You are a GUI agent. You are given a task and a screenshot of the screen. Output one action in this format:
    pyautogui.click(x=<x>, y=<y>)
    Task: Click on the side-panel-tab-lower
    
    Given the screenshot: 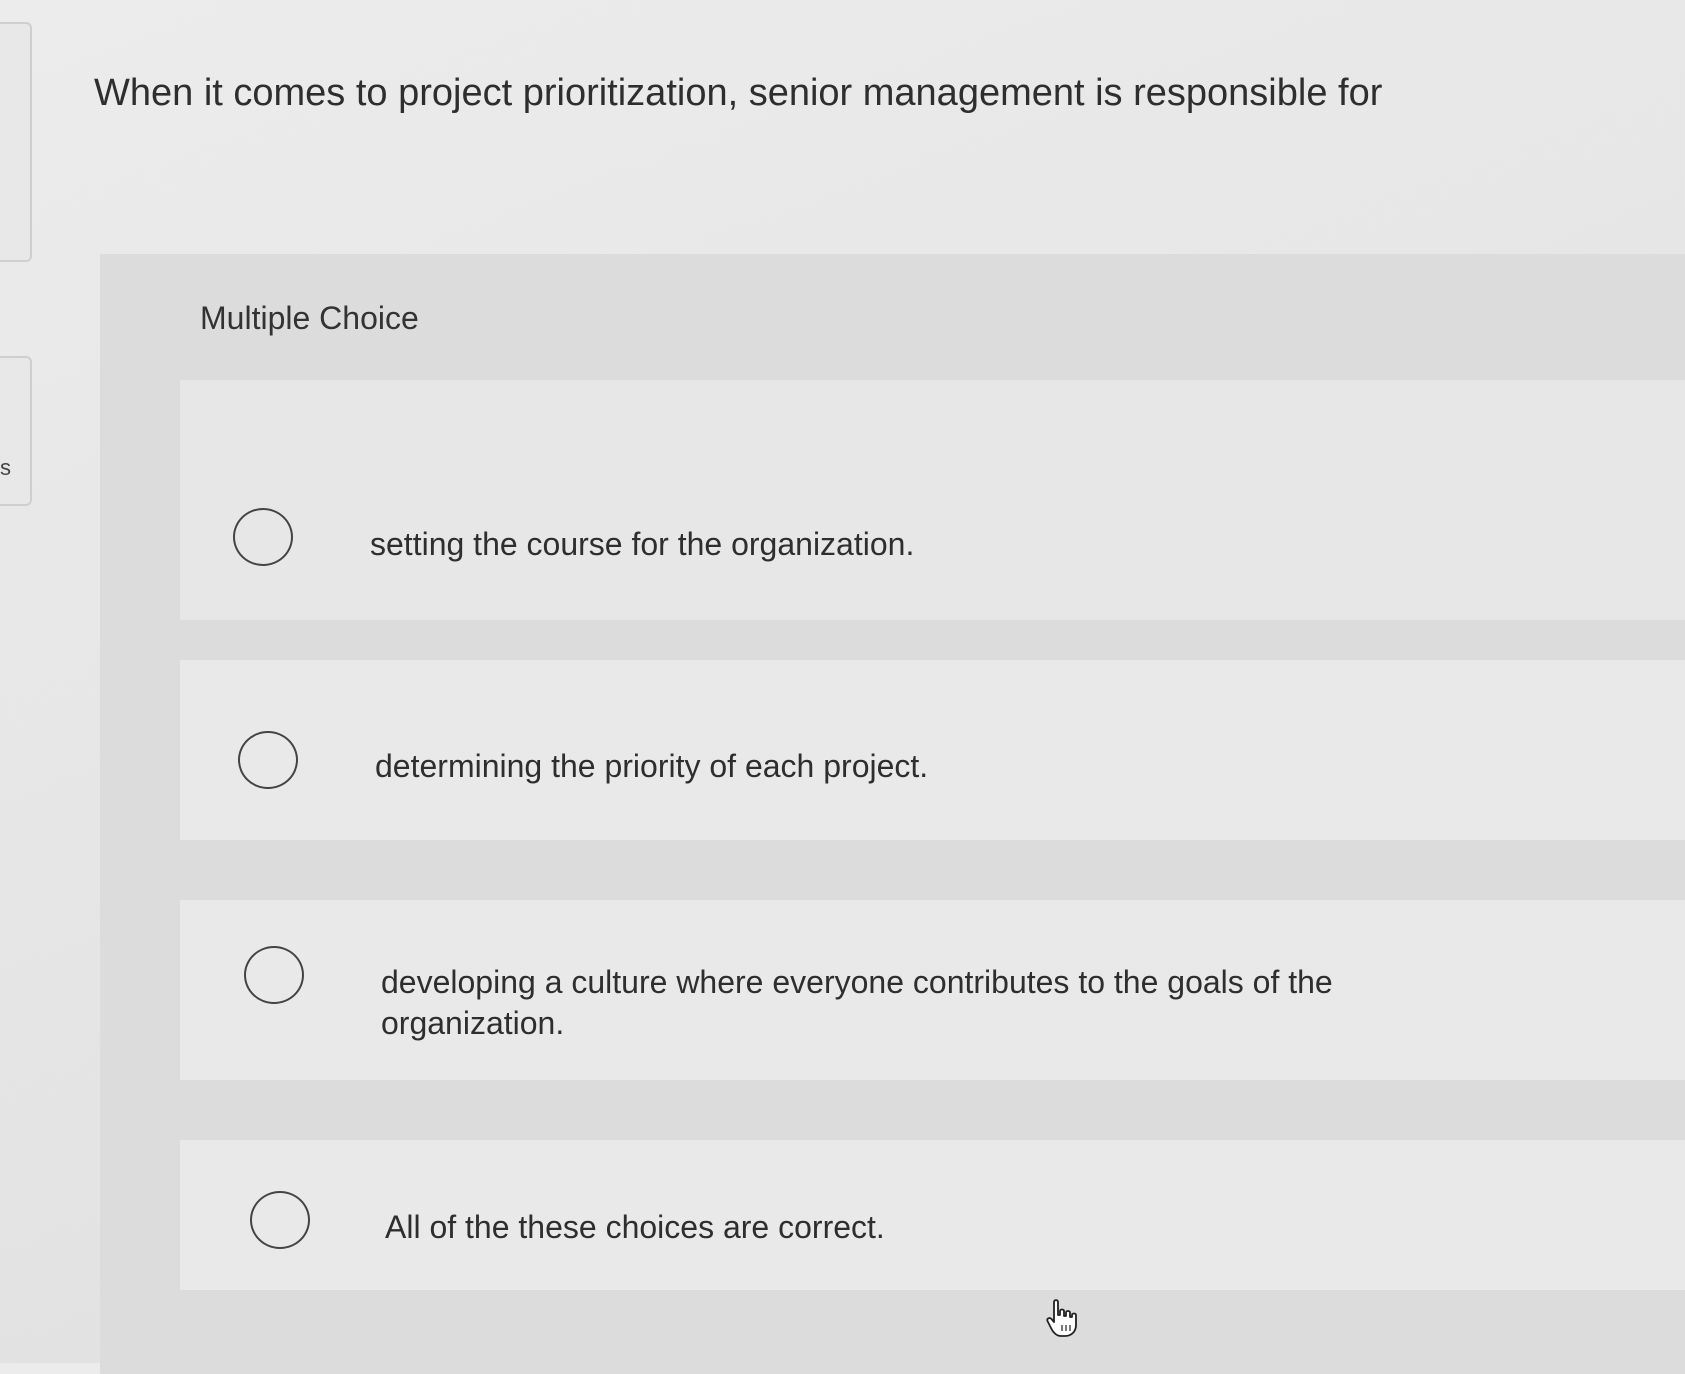 What is the action you would take?
    pyautogui.click(x=16, y=431)
    